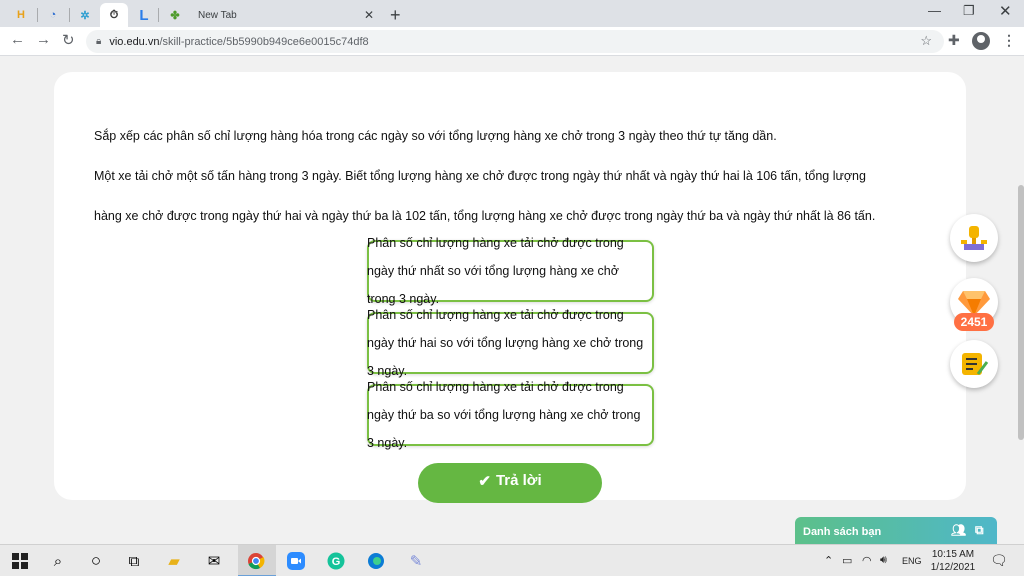 The image size is (1024, 576). Describe the element at coordinates (969, 11) in the screenshot. I see `restore-icon: ❐` at that location.